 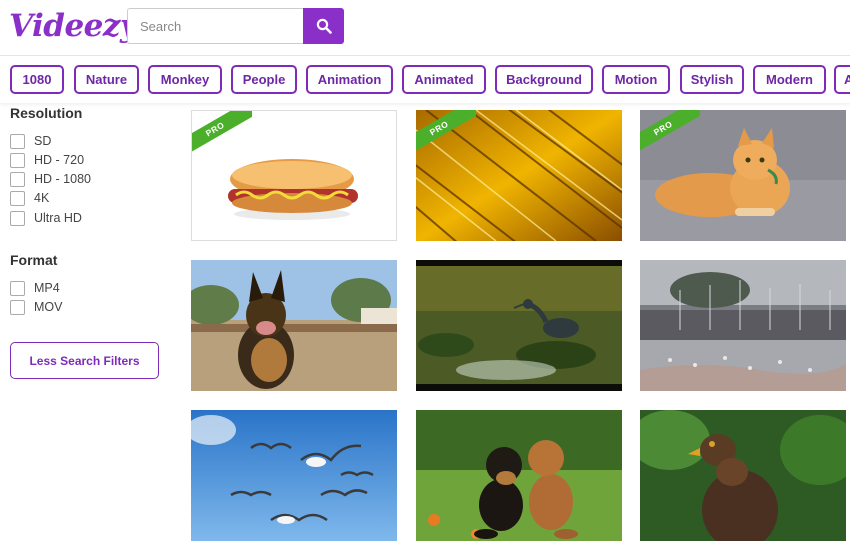 What do you see at coordinates (712, 79) in the screenshot?
I see `tag-stylish: Stylish` at bounding box center [712, 79].